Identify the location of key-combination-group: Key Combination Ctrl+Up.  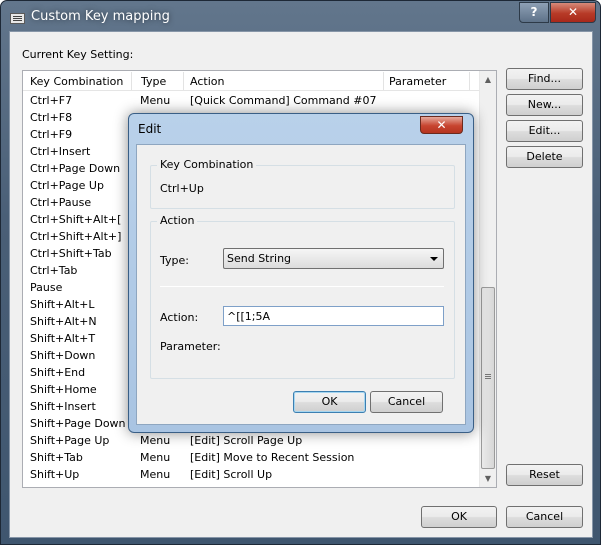
(302, 183).